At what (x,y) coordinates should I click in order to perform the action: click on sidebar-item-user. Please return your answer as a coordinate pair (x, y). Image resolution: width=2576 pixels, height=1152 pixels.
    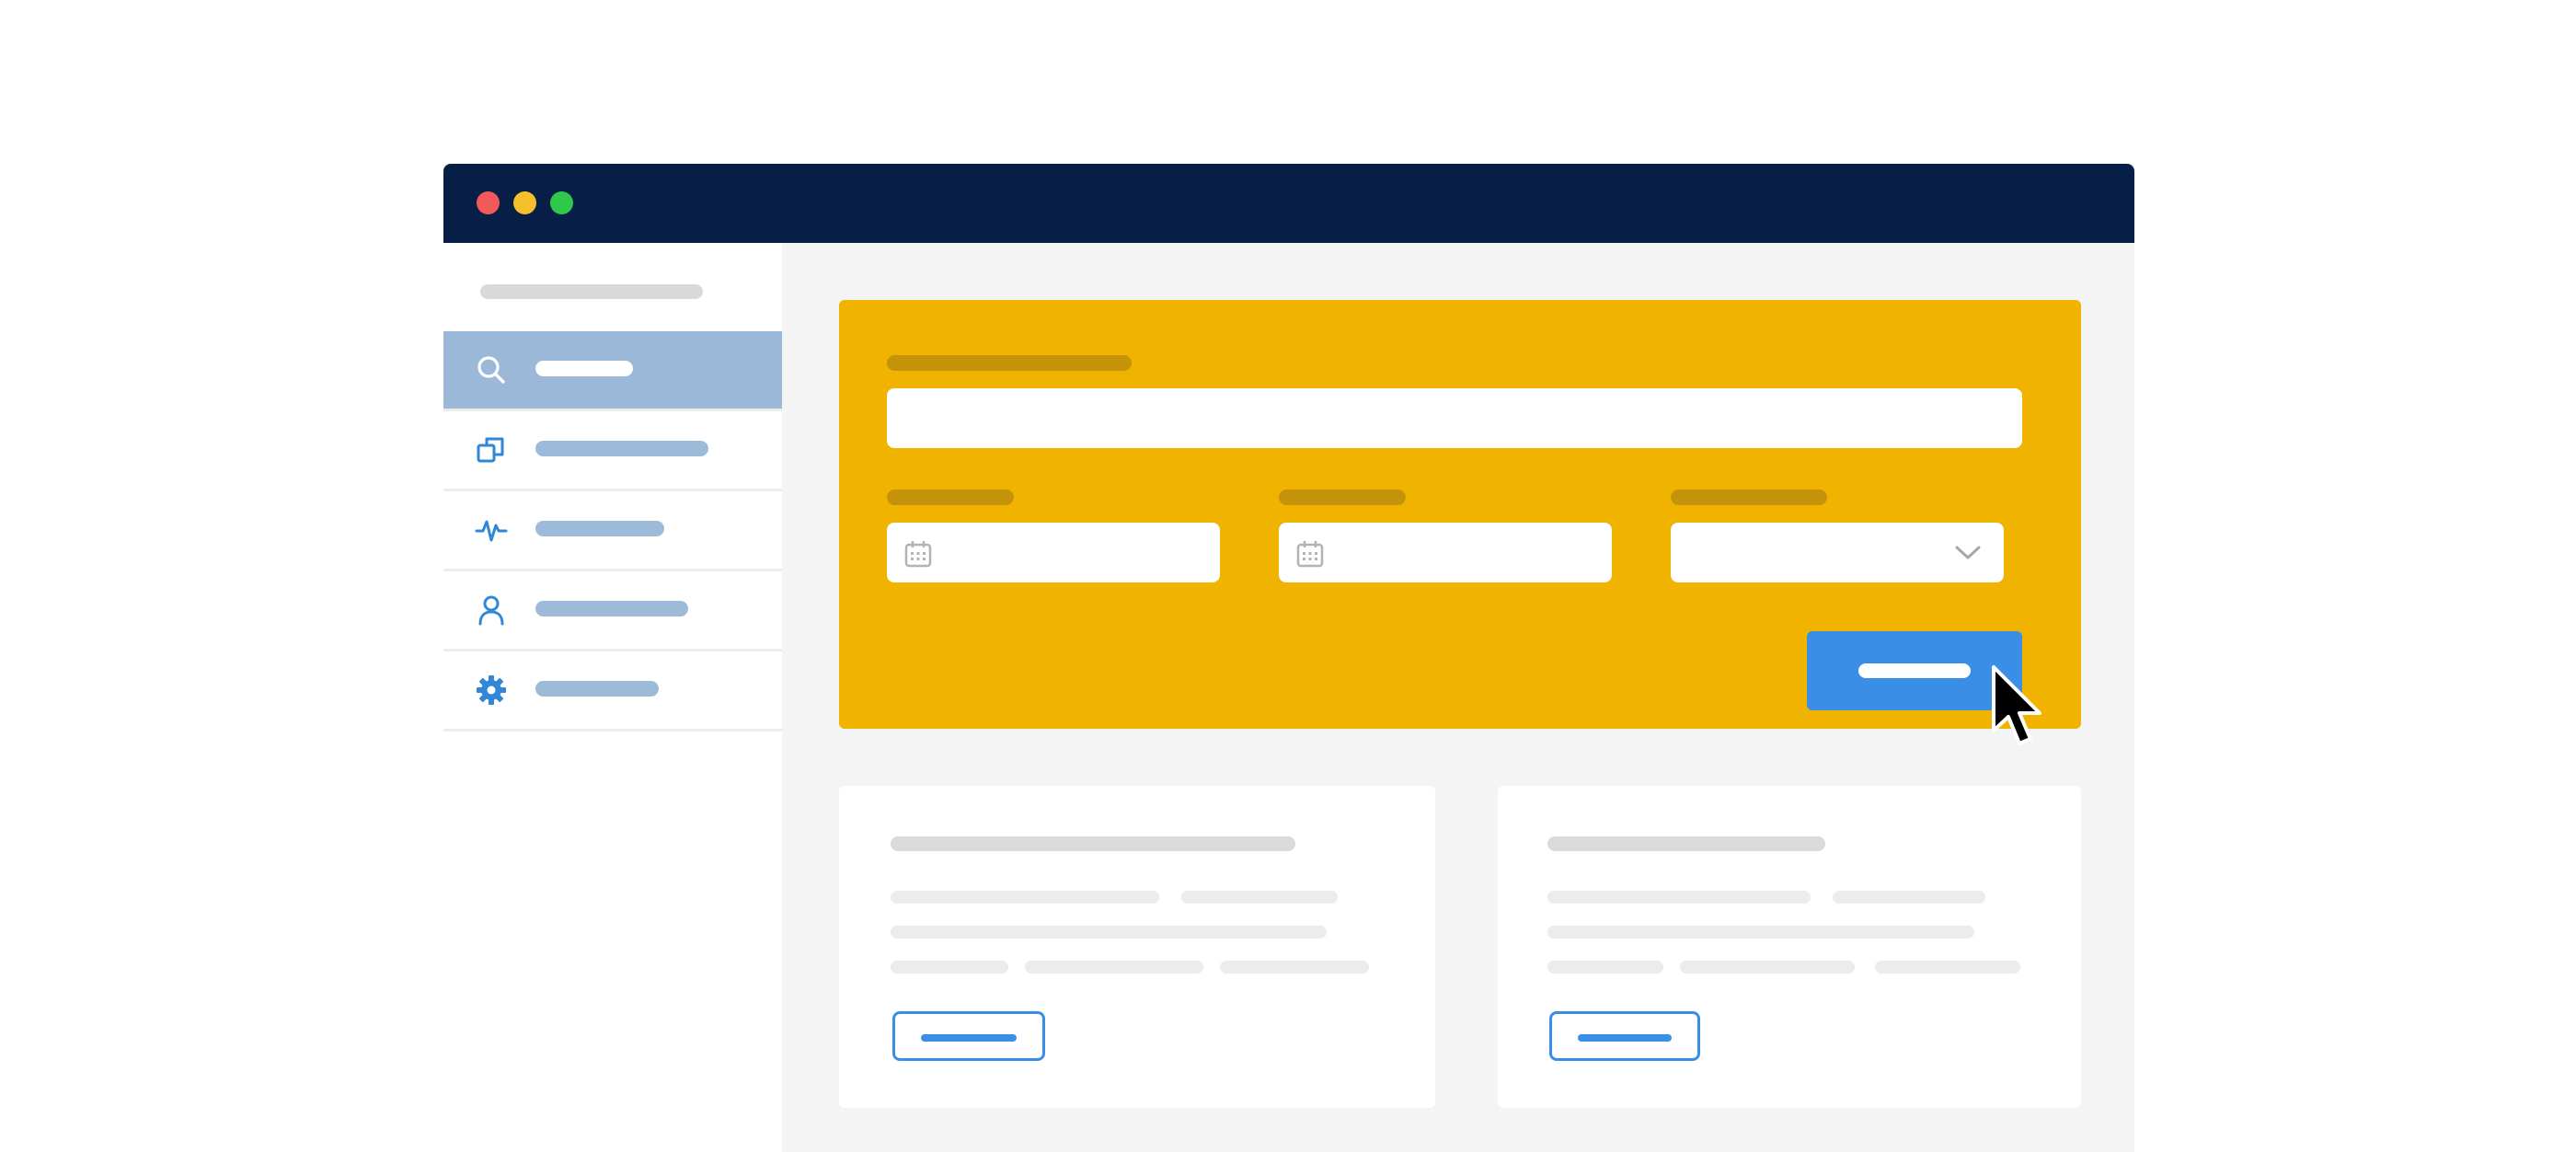
    Looking at the image, I should click on (612, 611).